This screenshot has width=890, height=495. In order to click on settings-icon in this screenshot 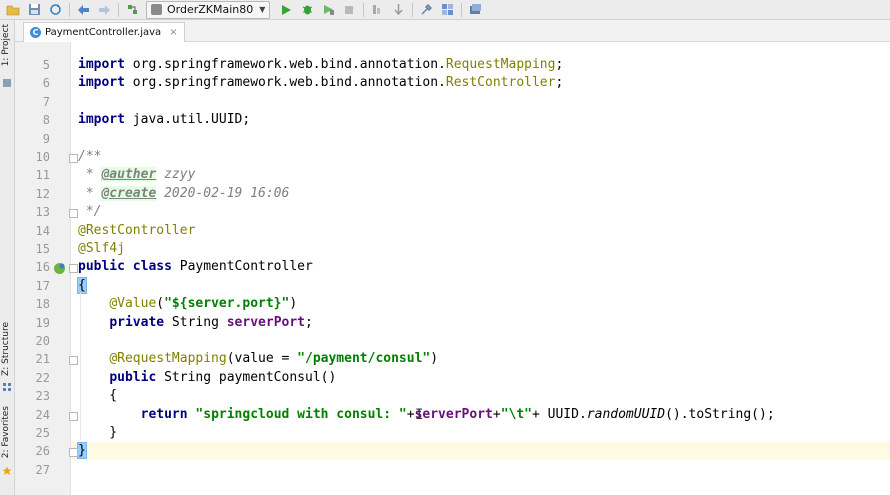, I will do `click(426, 10)`.